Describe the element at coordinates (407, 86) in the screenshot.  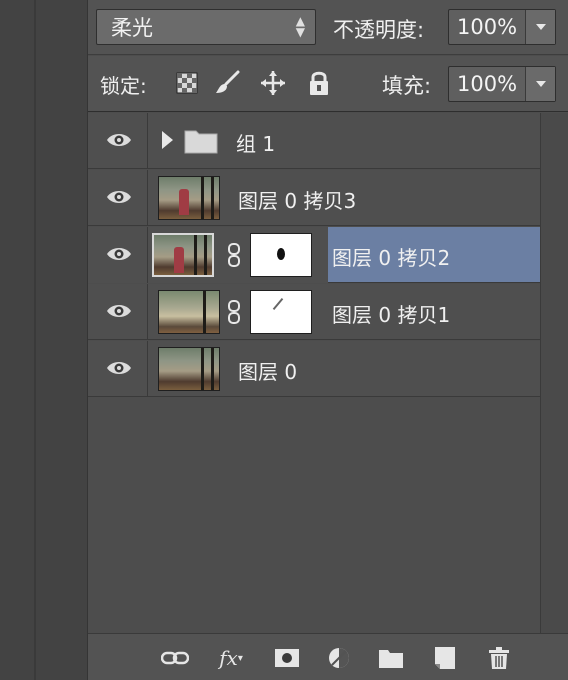
I see `fill-label: 填充:` at that location.